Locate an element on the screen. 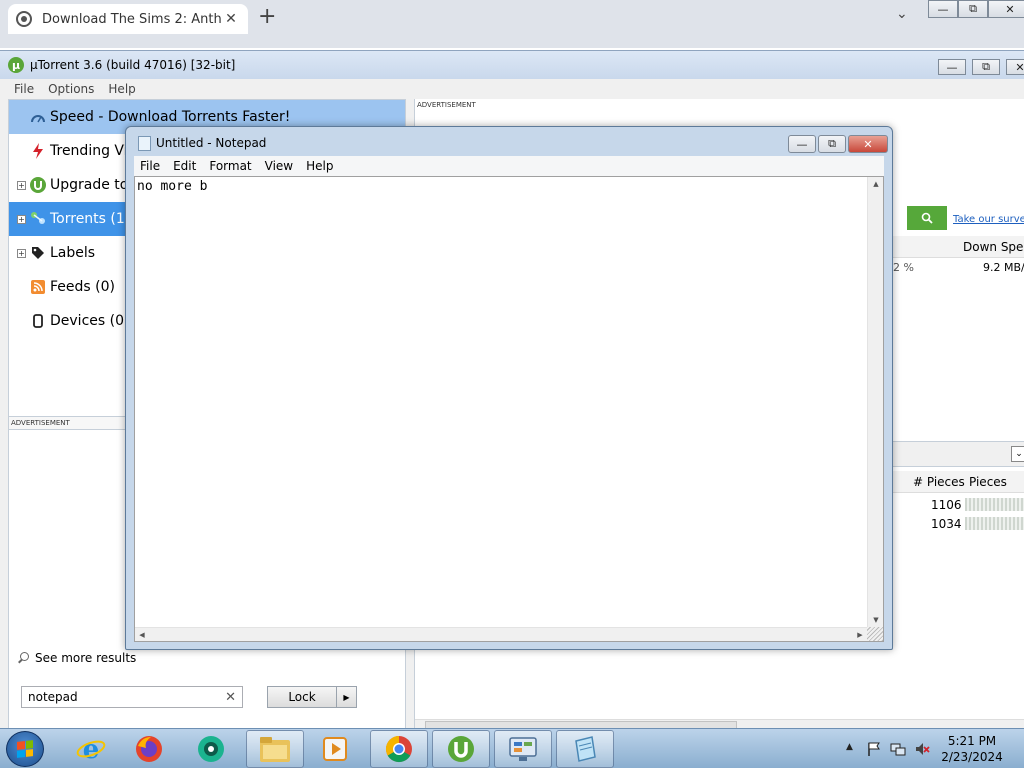  tag-icon is located at coordinates (38, 253).